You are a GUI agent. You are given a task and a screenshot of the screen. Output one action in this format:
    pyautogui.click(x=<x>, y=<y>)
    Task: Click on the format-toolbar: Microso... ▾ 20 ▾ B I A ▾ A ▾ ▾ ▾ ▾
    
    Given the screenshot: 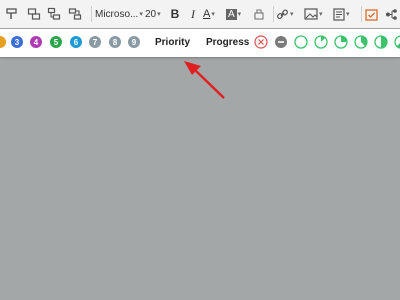 What is the action you would take?
    pyautogui.click(x=200, y=14)
    